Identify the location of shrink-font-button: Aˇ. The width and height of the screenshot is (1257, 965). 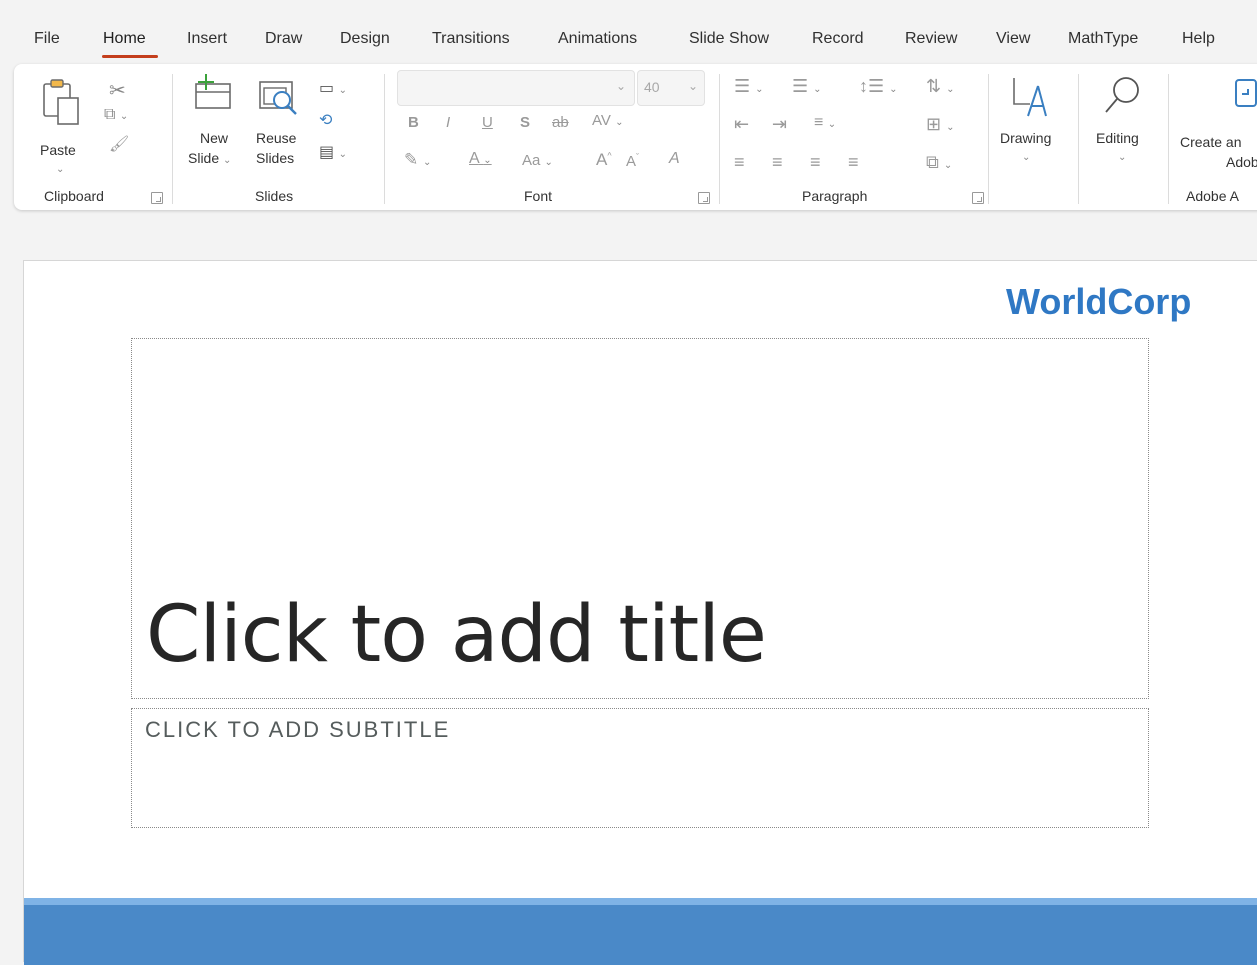
(632, 161).